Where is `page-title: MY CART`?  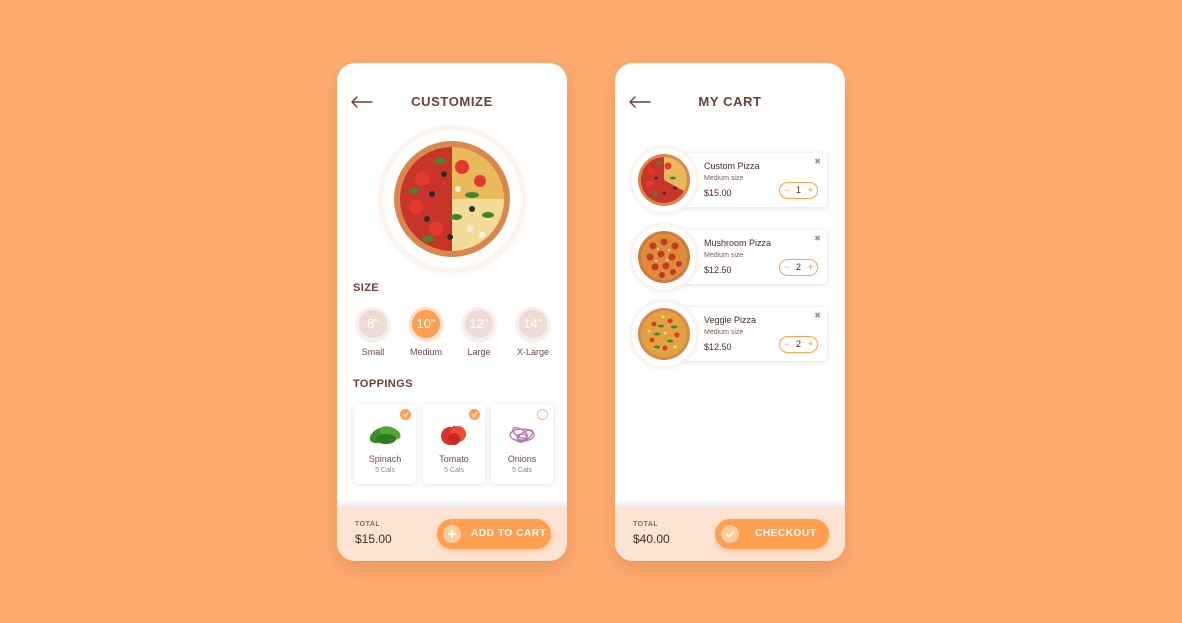 page-title: MY CART is located at coordinates (730, 101).